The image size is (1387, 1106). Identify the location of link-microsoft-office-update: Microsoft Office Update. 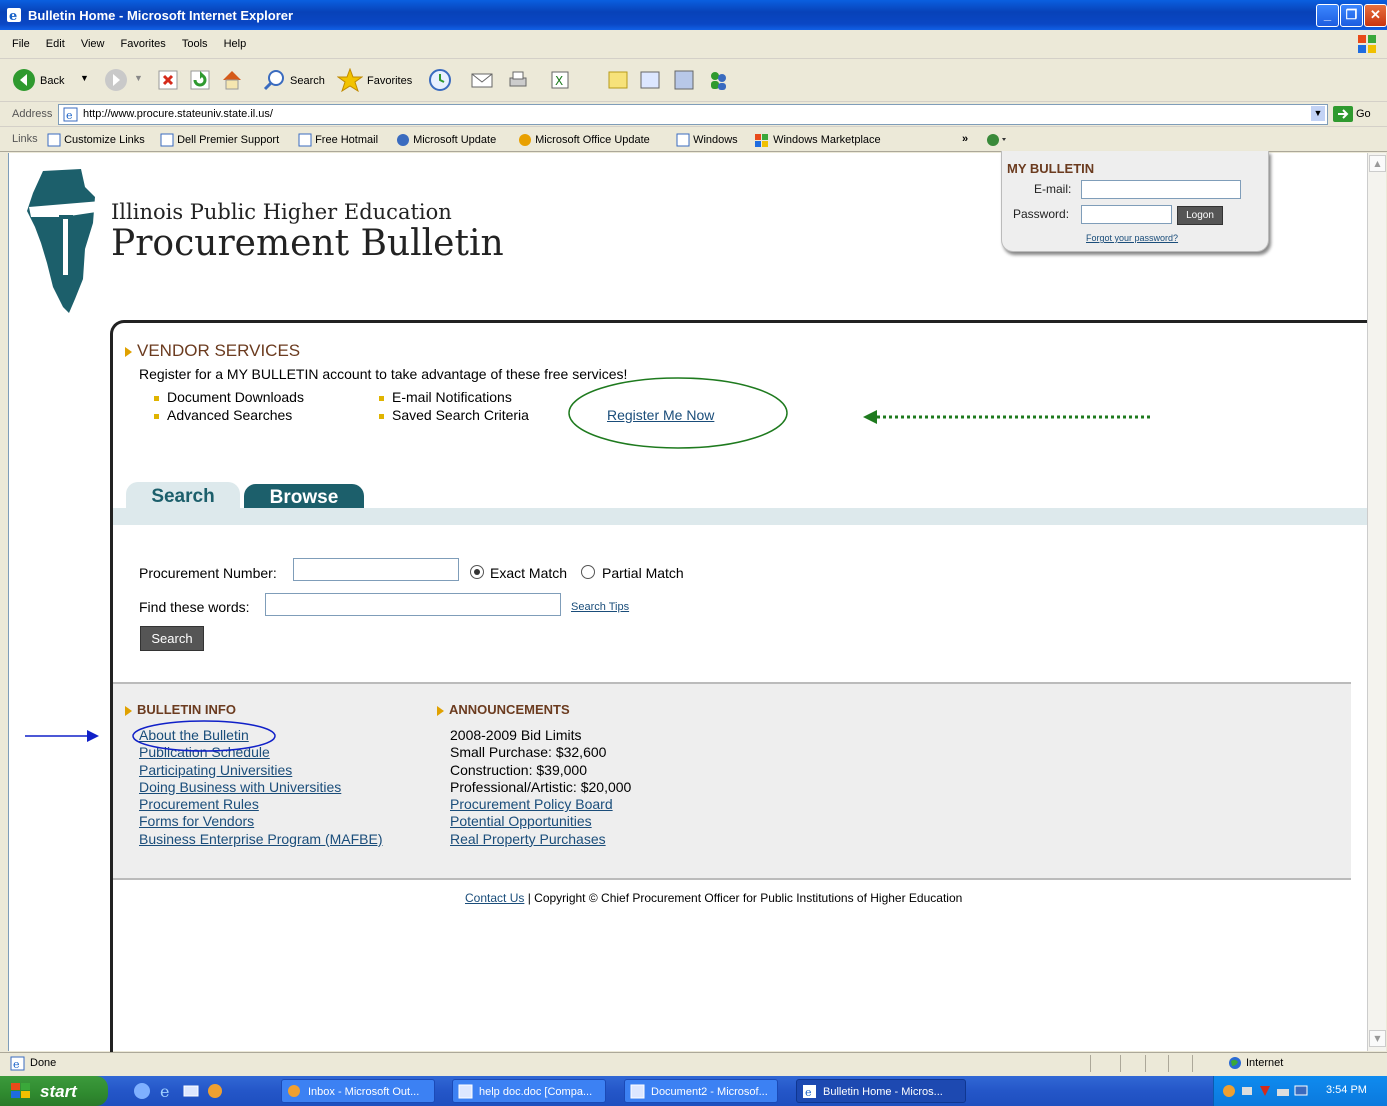
(584, 140).